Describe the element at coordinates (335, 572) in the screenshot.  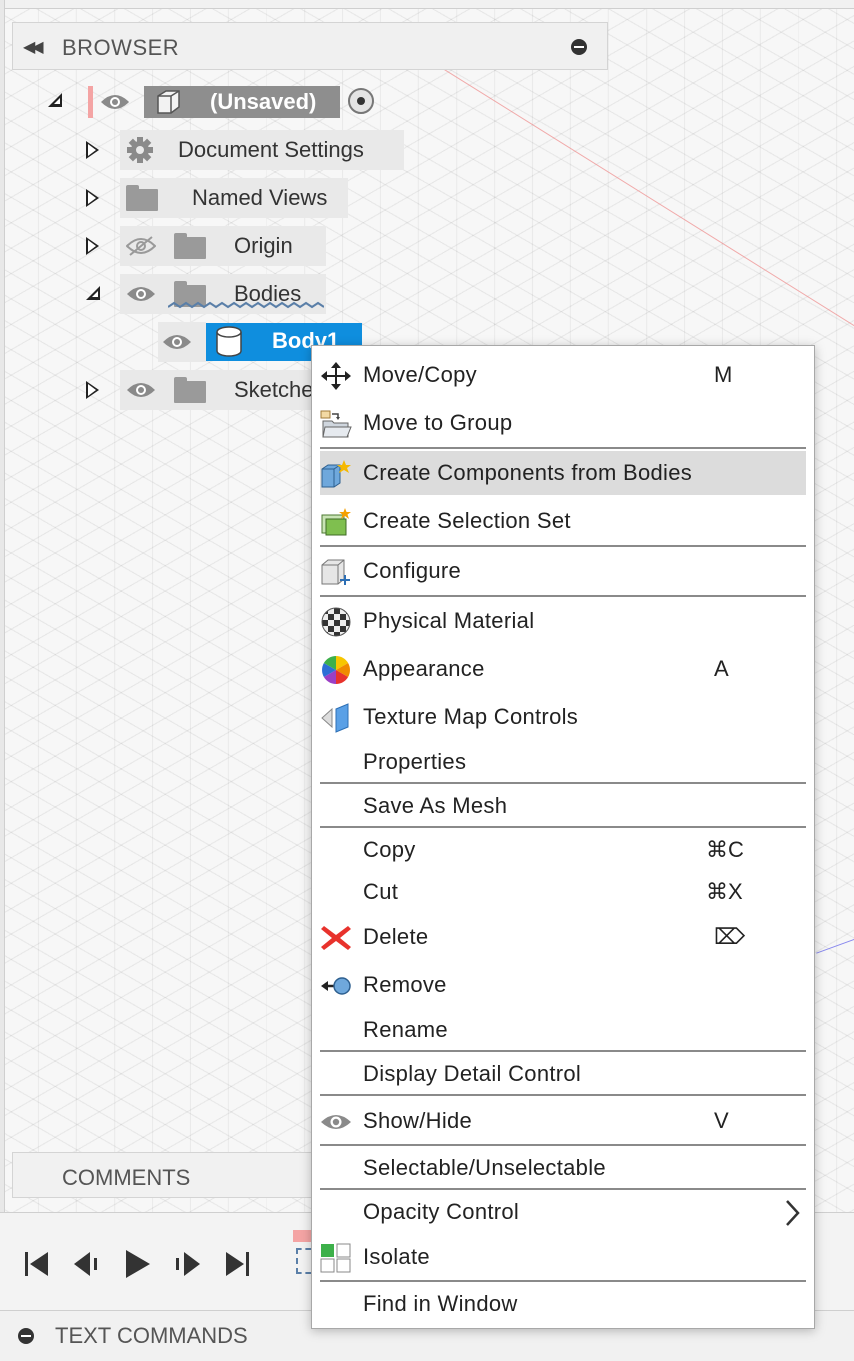
I see `configure-icon` at that location.